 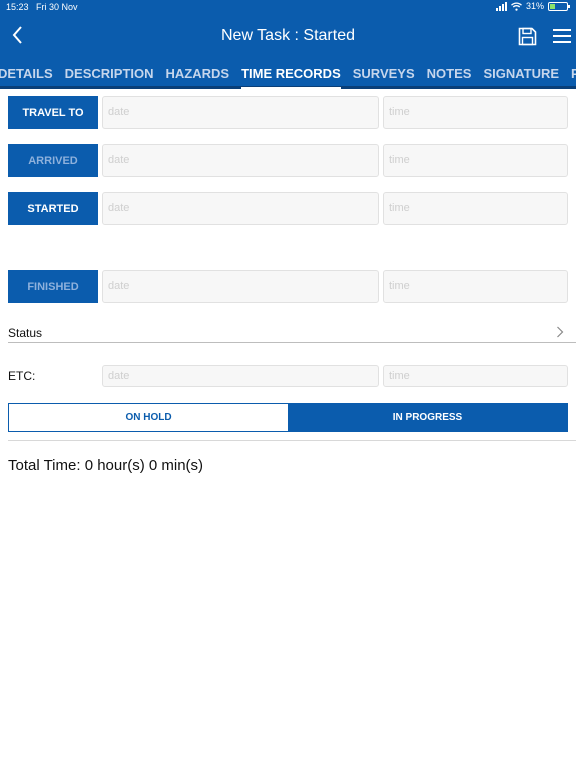 I want to click on tab-signature: SIGNATURE, so click(x=521, y=73).